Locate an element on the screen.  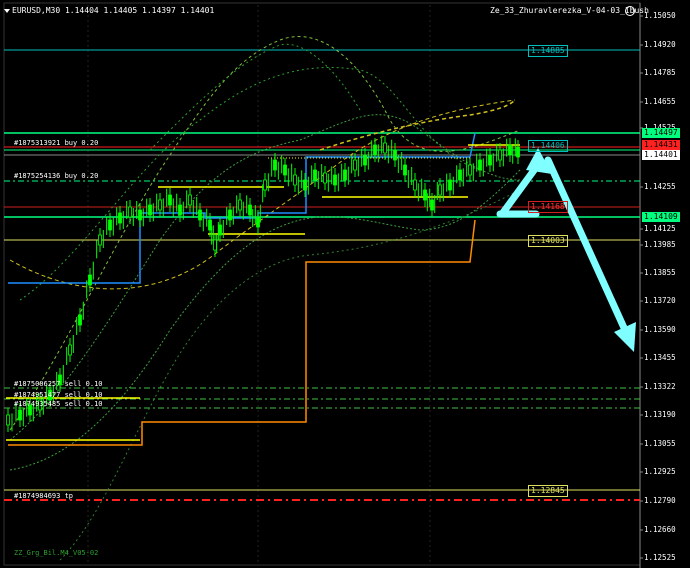
axis-label-15: 1.12925 is located at coordinates (660, 471).